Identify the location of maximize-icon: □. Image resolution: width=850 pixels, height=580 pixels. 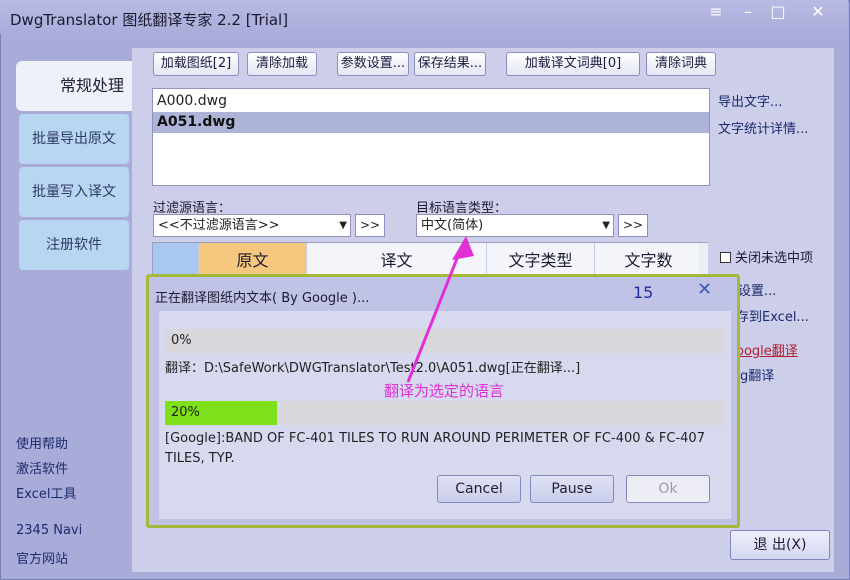
(778, 12).